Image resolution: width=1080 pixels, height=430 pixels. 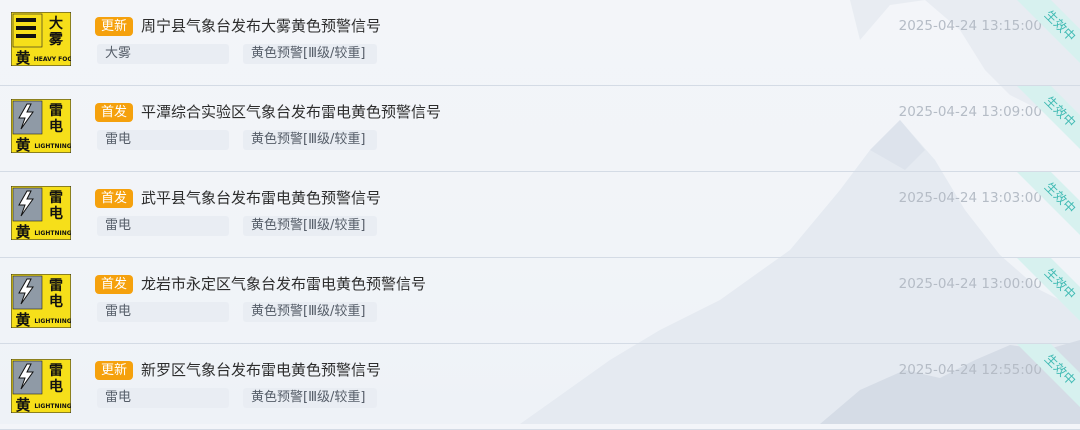 I want to click on warning-title: 新罗区气象台发布雷电黄色预警信号, so click(x=261, y=370).